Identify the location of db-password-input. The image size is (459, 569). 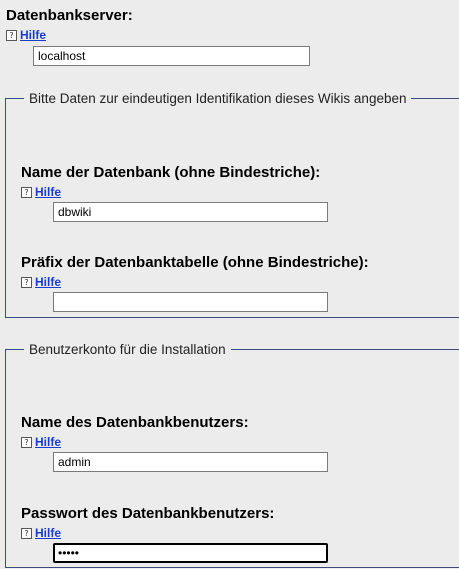
(190, 553).